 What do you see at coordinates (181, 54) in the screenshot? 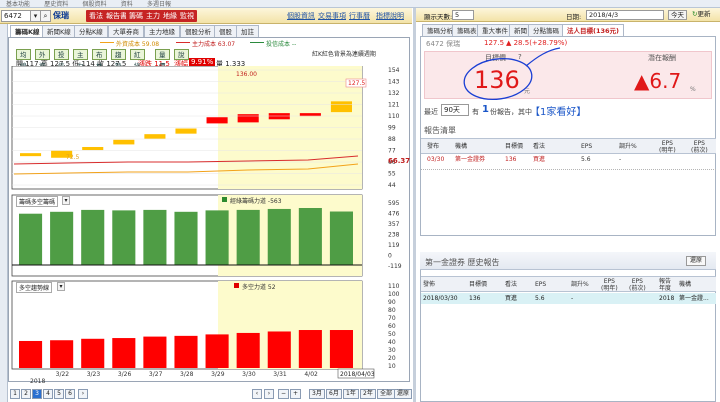
I see `help-button: 說` at bounding box center [181, 54].